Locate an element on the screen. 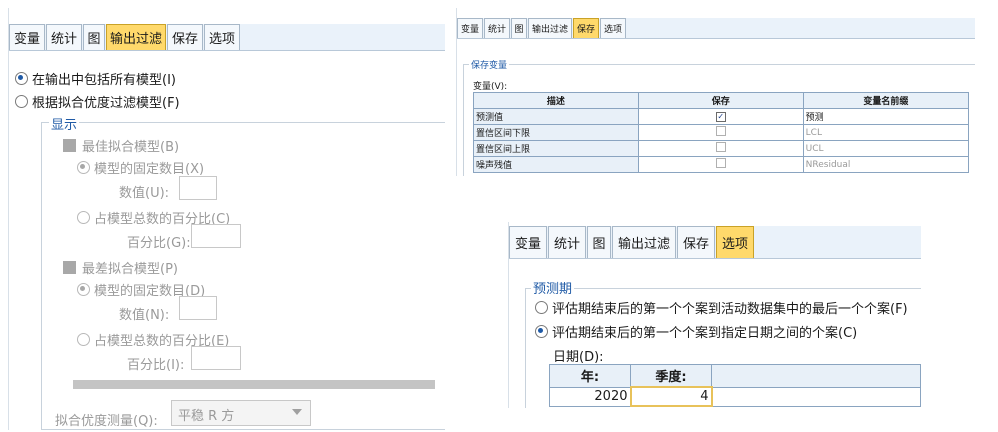 This screenshot has height=432, width=998. prefix-input: LCL is located at coordinates (886, 132).